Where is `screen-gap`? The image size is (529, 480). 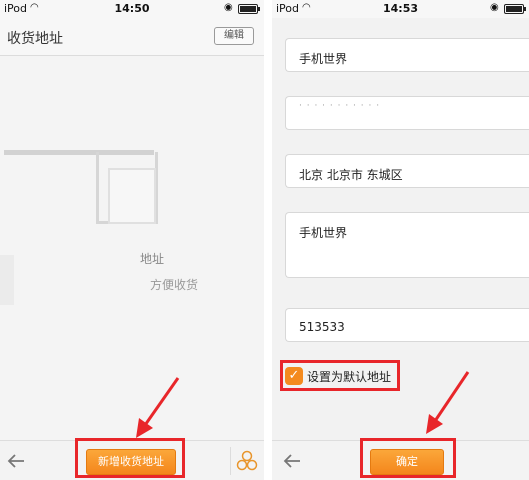 screen-gap is located at coordinates (268, 240).